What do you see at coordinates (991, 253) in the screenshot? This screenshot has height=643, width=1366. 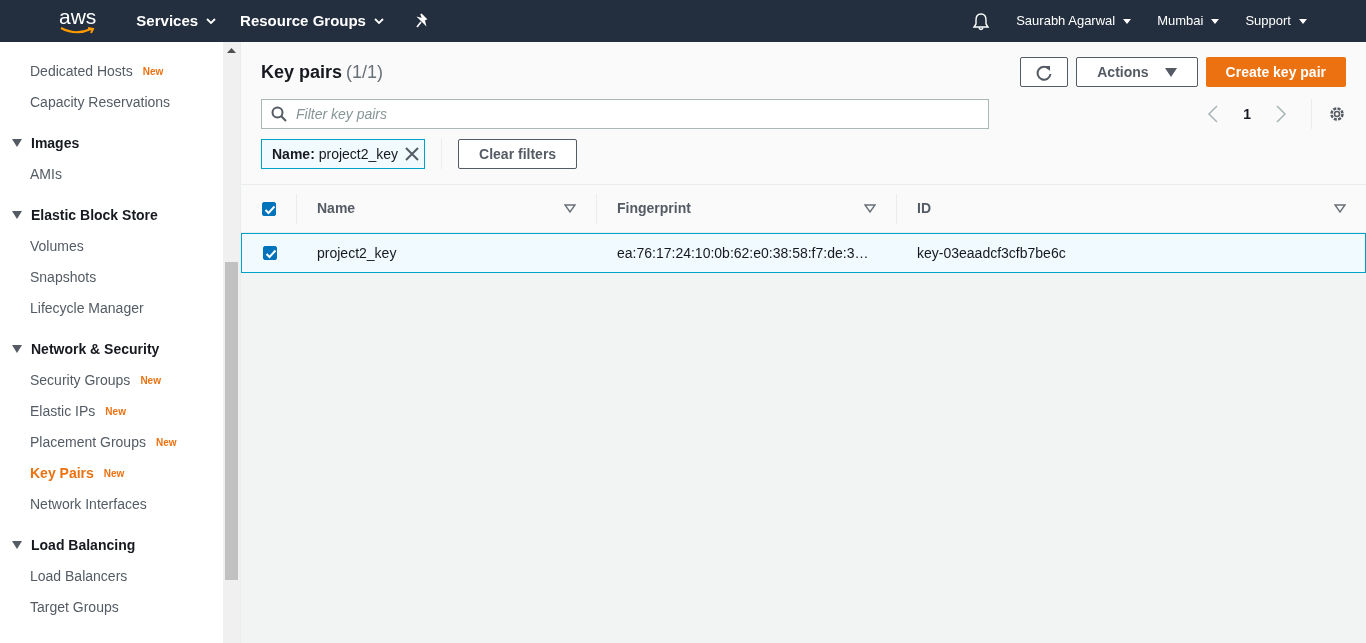 I see `table-cell-text: key-03eaadcf3cfb7be6c` at bounding box center [991, 253].